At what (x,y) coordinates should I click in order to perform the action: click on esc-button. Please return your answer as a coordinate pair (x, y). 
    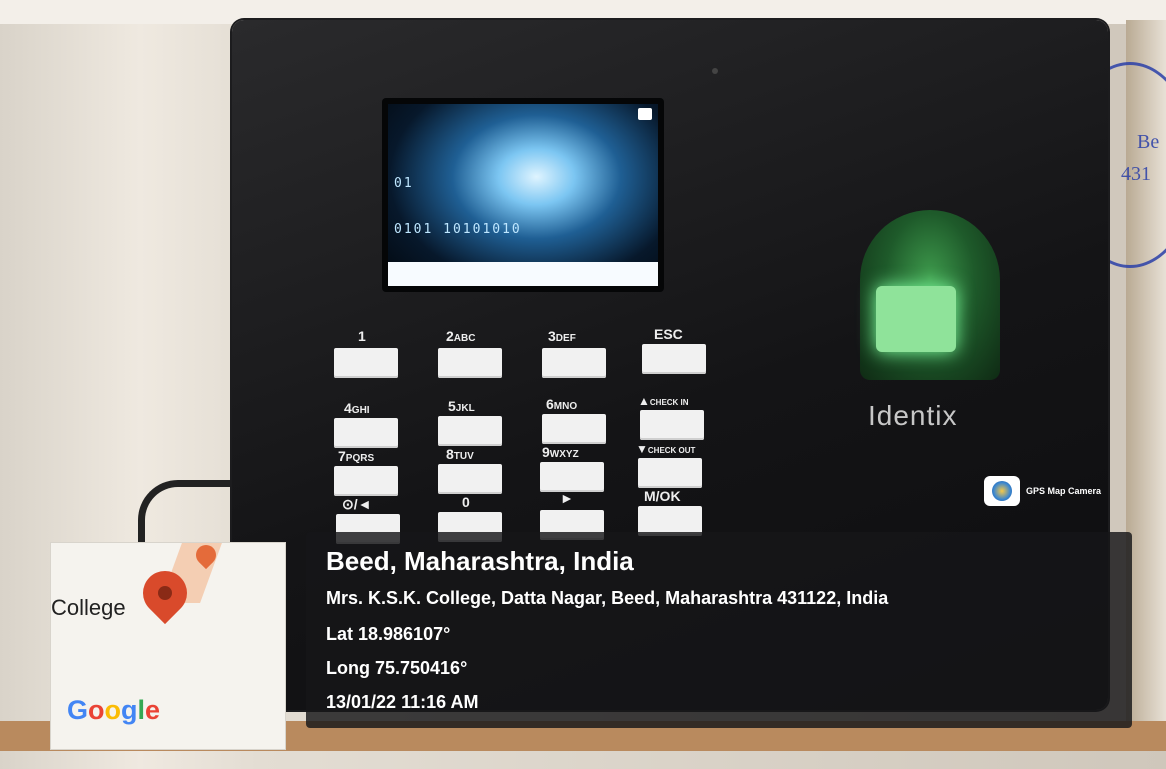
    Looking at the image, I should click on (674, 359).